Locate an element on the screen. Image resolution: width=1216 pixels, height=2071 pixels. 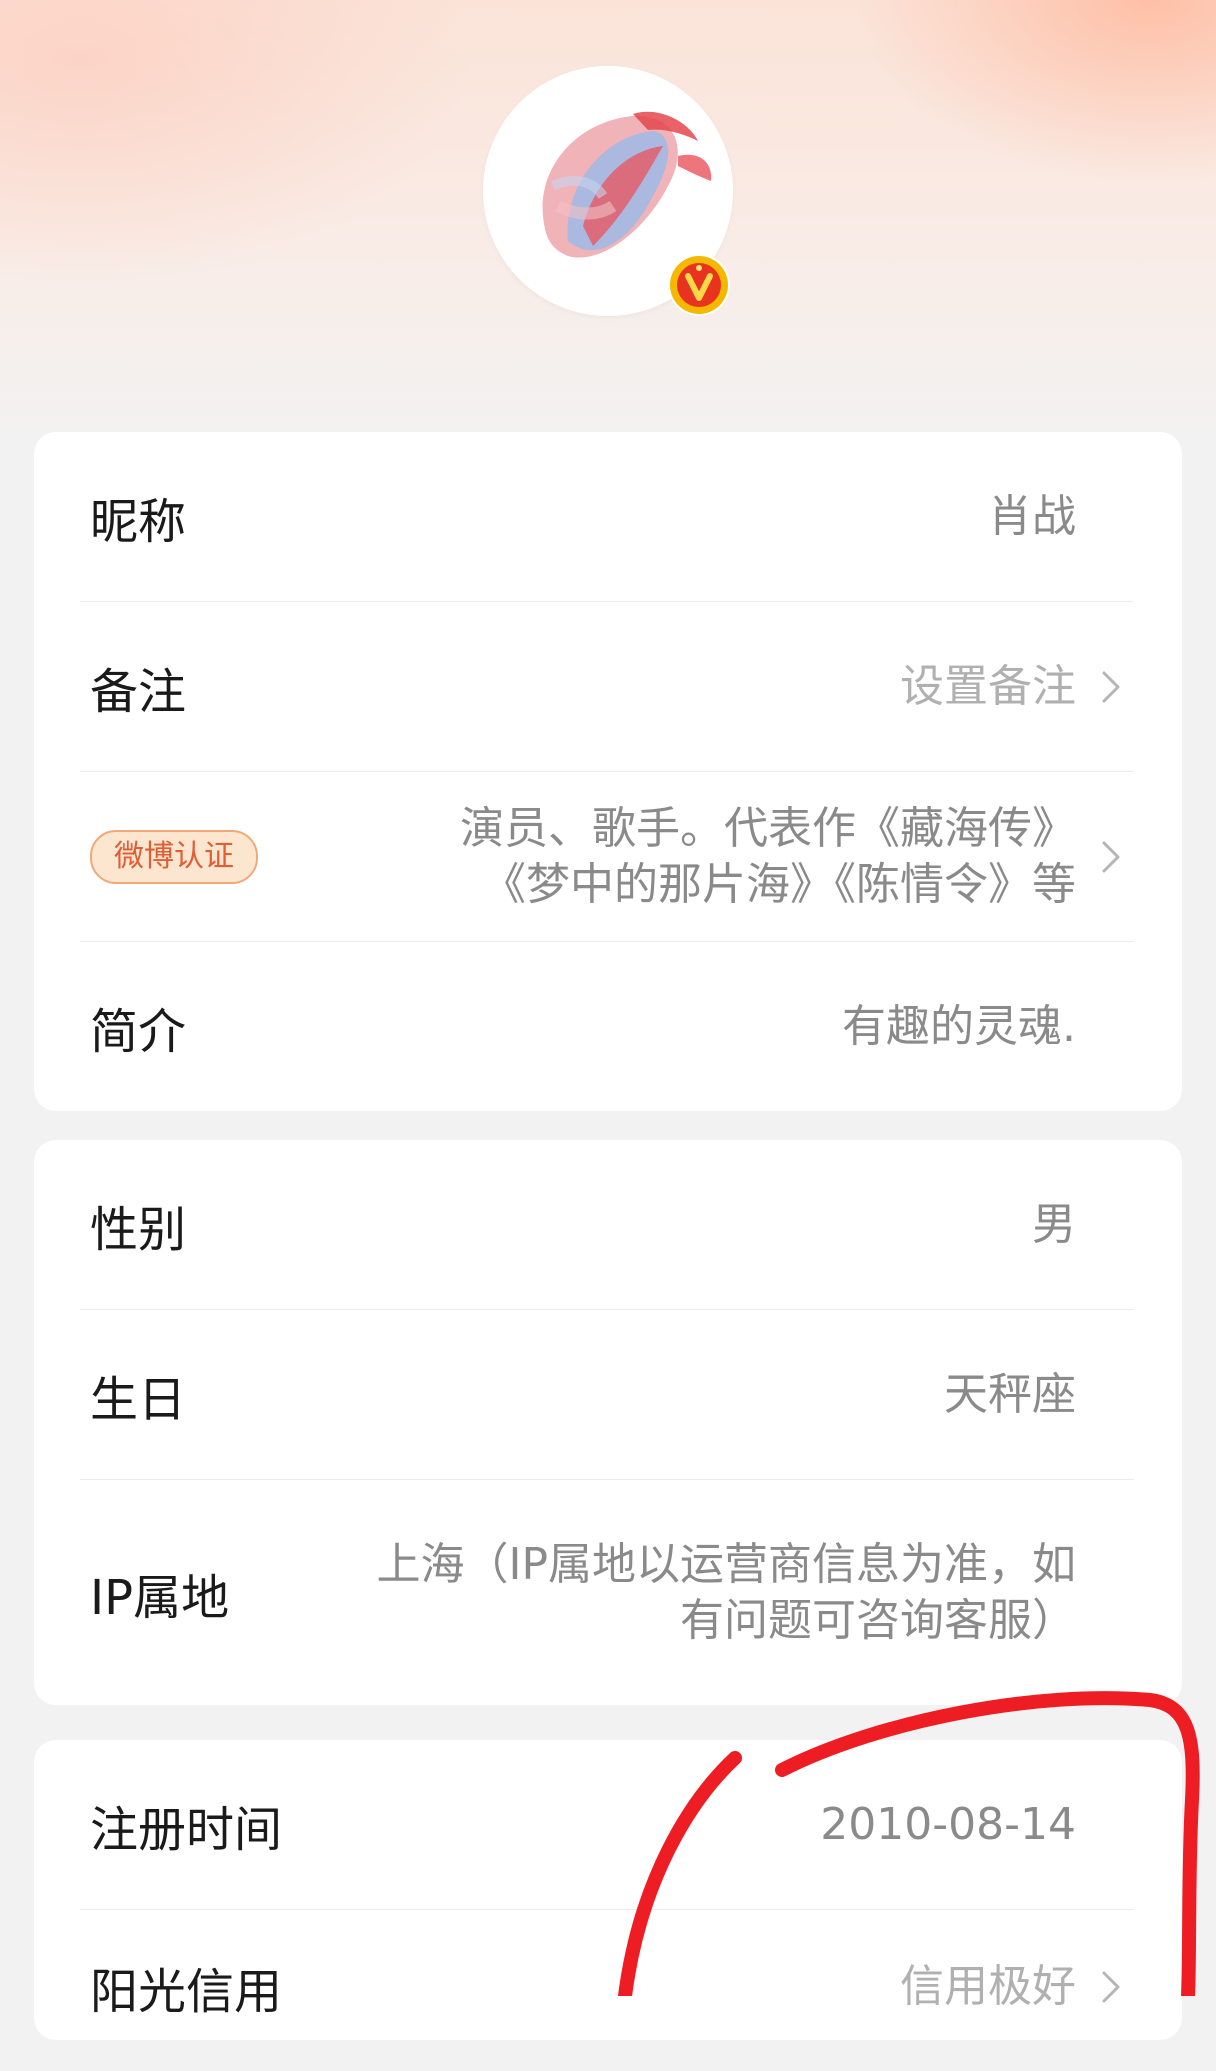
remark-label: 备注 is located at coordinates (138, 691).